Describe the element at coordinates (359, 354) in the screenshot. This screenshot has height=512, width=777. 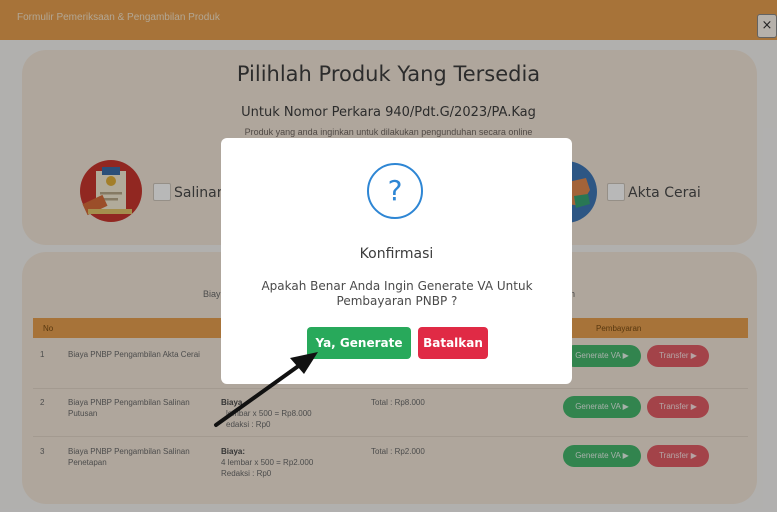
I see `confirm-generate-va-button: Ya, Generate VA` at that location.